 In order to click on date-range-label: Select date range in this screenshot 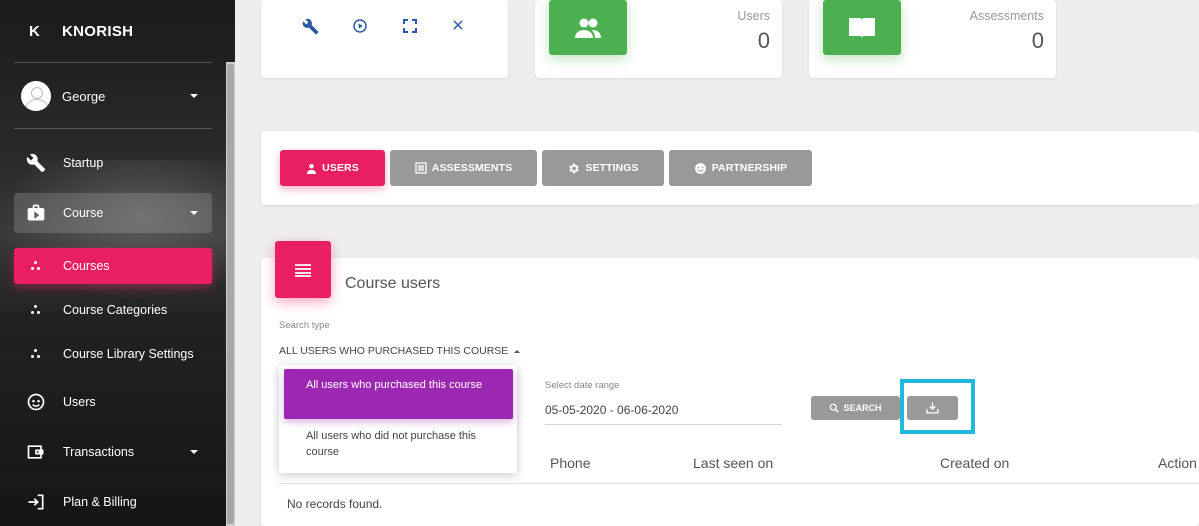, I will do `click(582, 385)`.